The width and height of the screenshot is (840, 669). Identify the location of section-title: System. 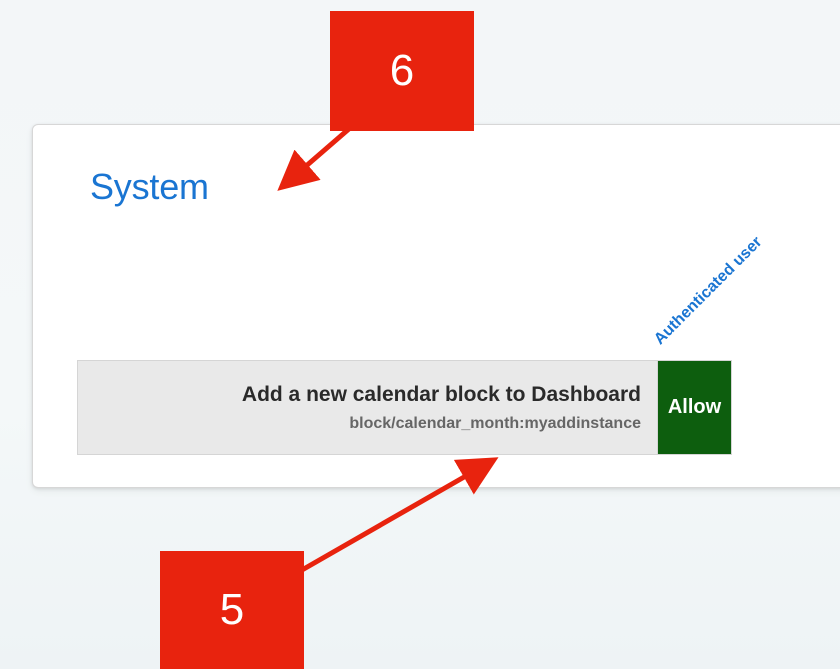
(149, 186).